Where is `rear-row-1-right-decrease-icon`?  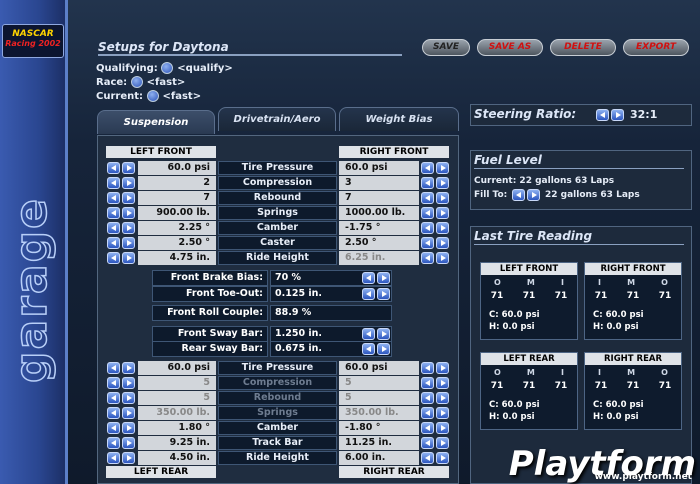 rear-row-1-right-decrease-icon is located at coordinates (427, 383).